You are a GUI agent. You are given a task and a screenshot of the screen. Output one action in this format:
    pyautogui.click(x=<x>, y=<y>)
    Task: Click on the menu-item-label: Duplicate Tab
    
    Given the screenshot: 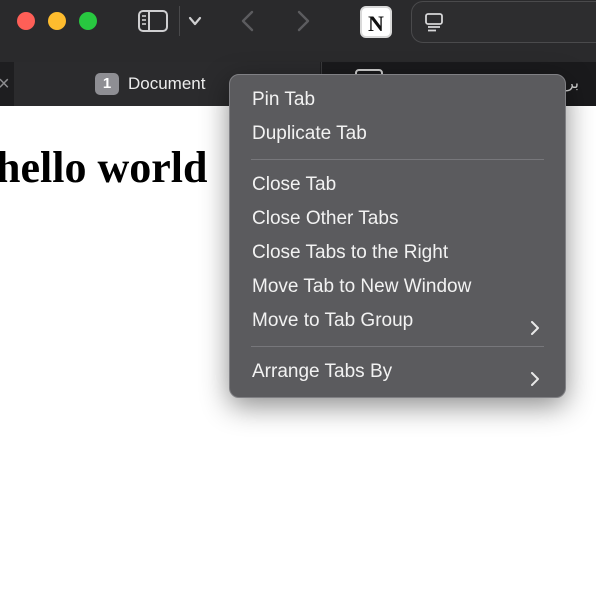 What is the action you would take?
    pyautogui.click(x=309, y=133)
    